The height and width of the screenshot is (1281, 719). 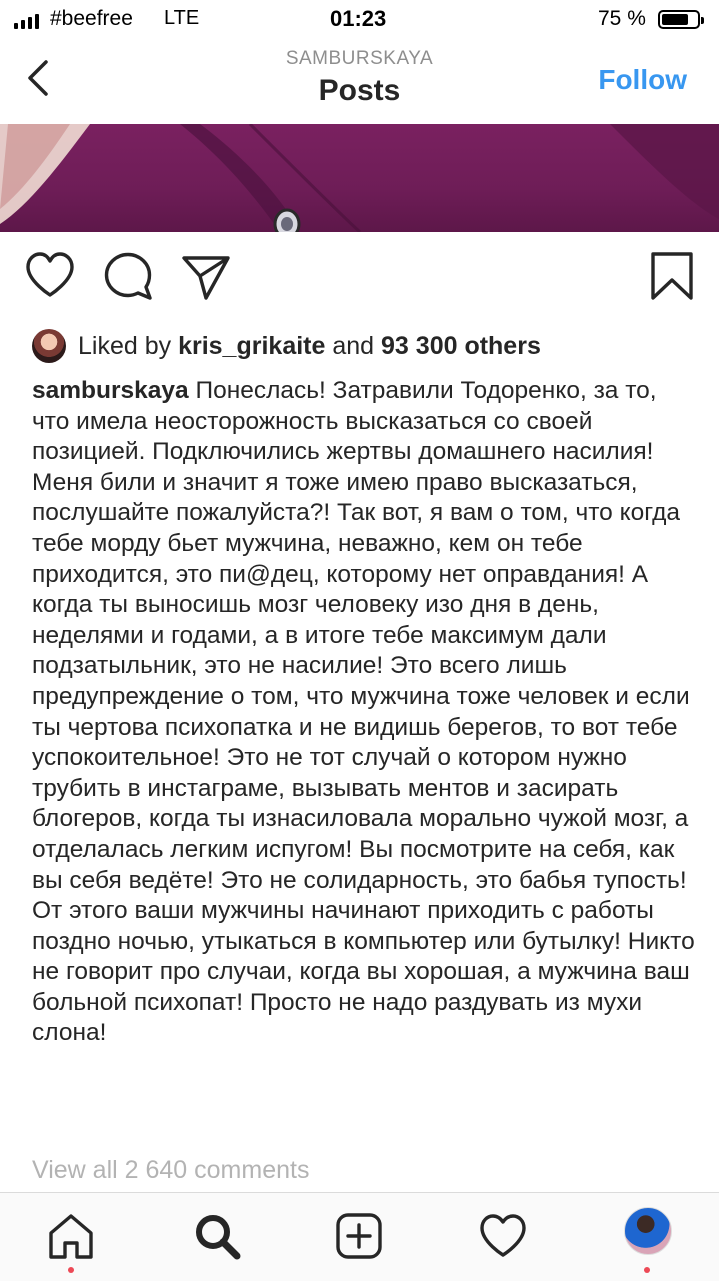 I want to click on view-all-comments-link: View all 2 640 comments, so click(x=170, y=1170).